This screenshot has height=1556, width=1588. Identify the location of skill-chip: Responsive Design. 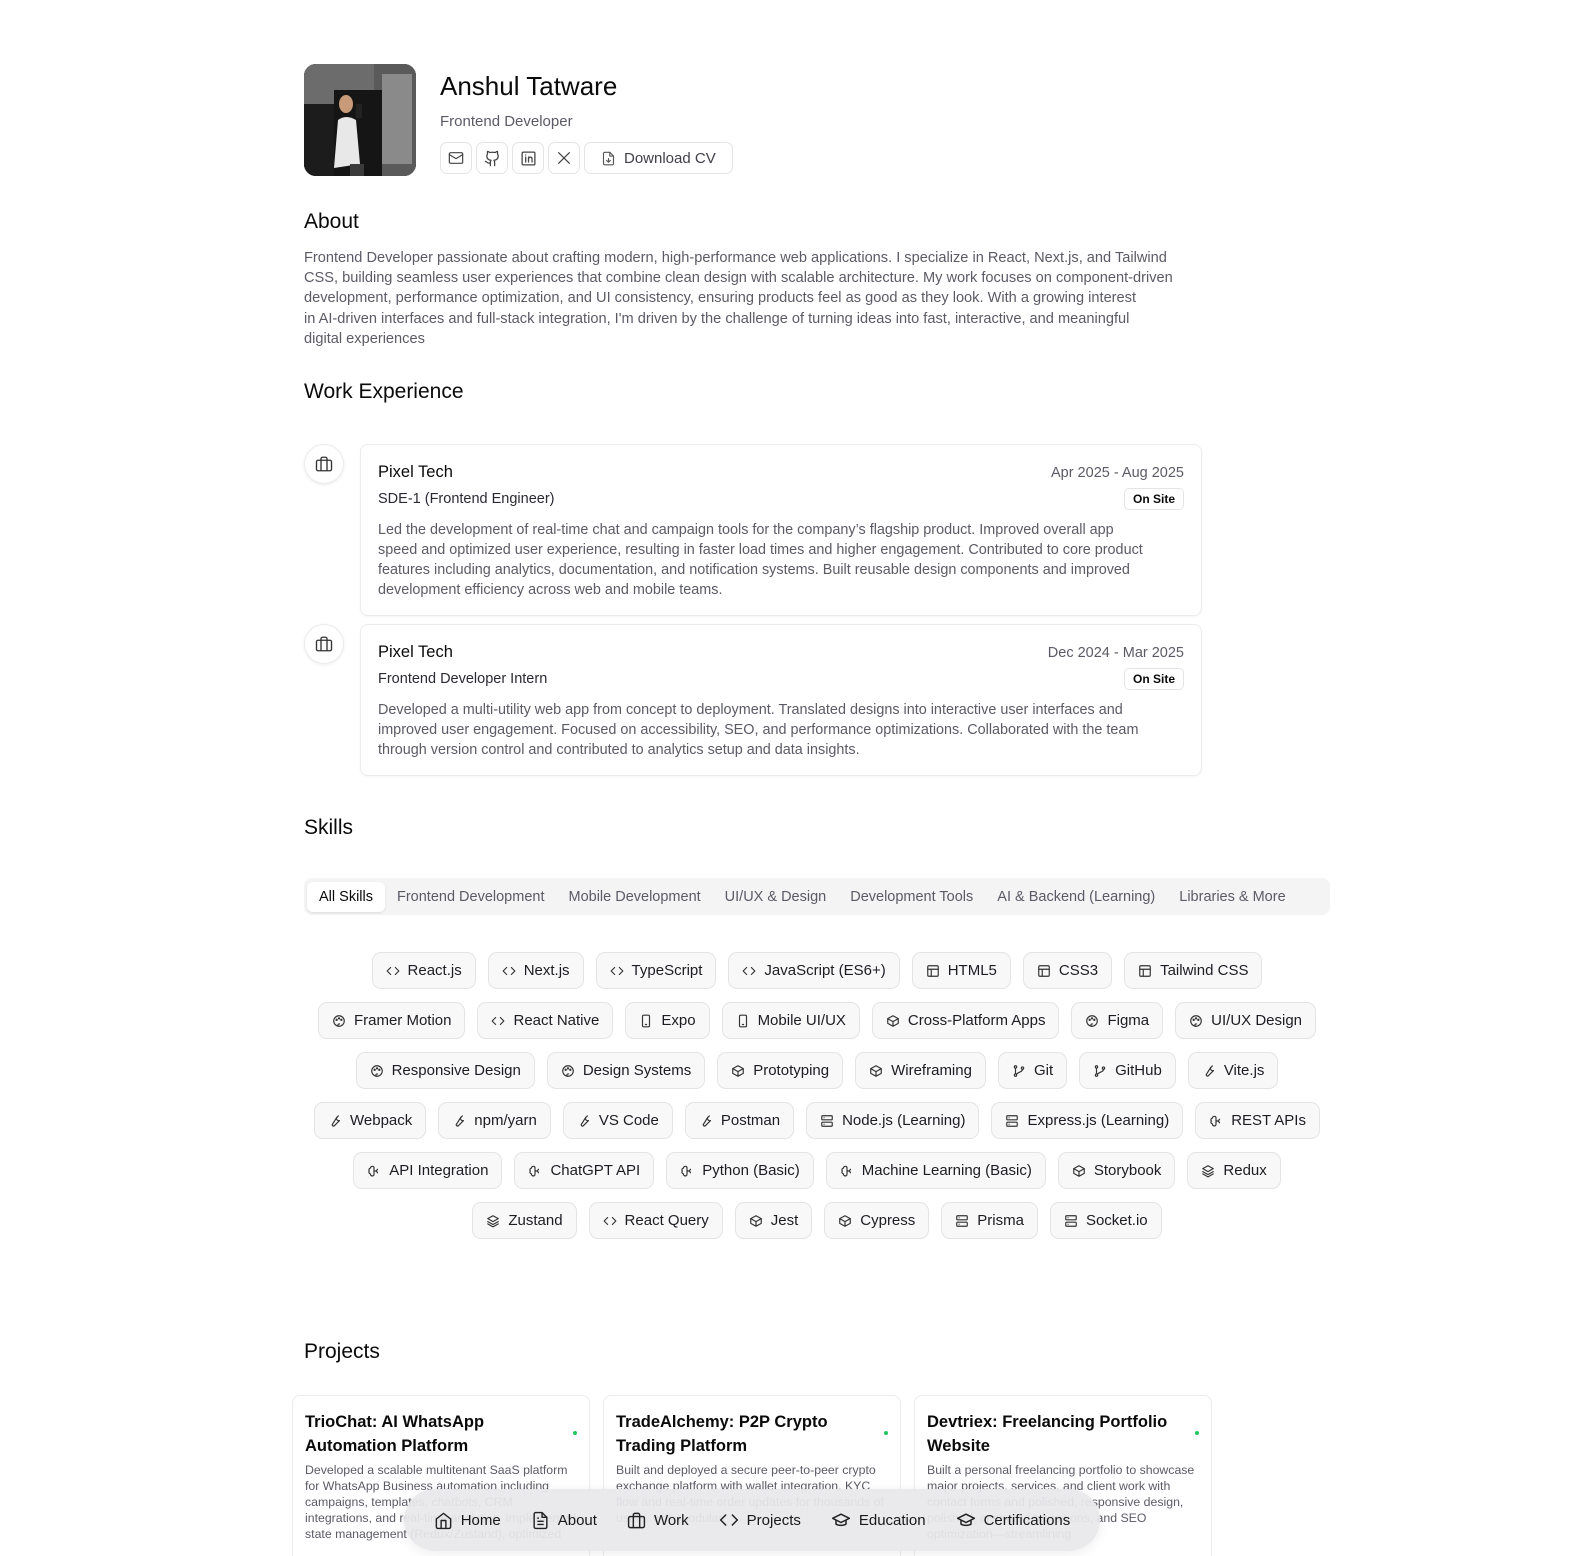
(445, 1070).